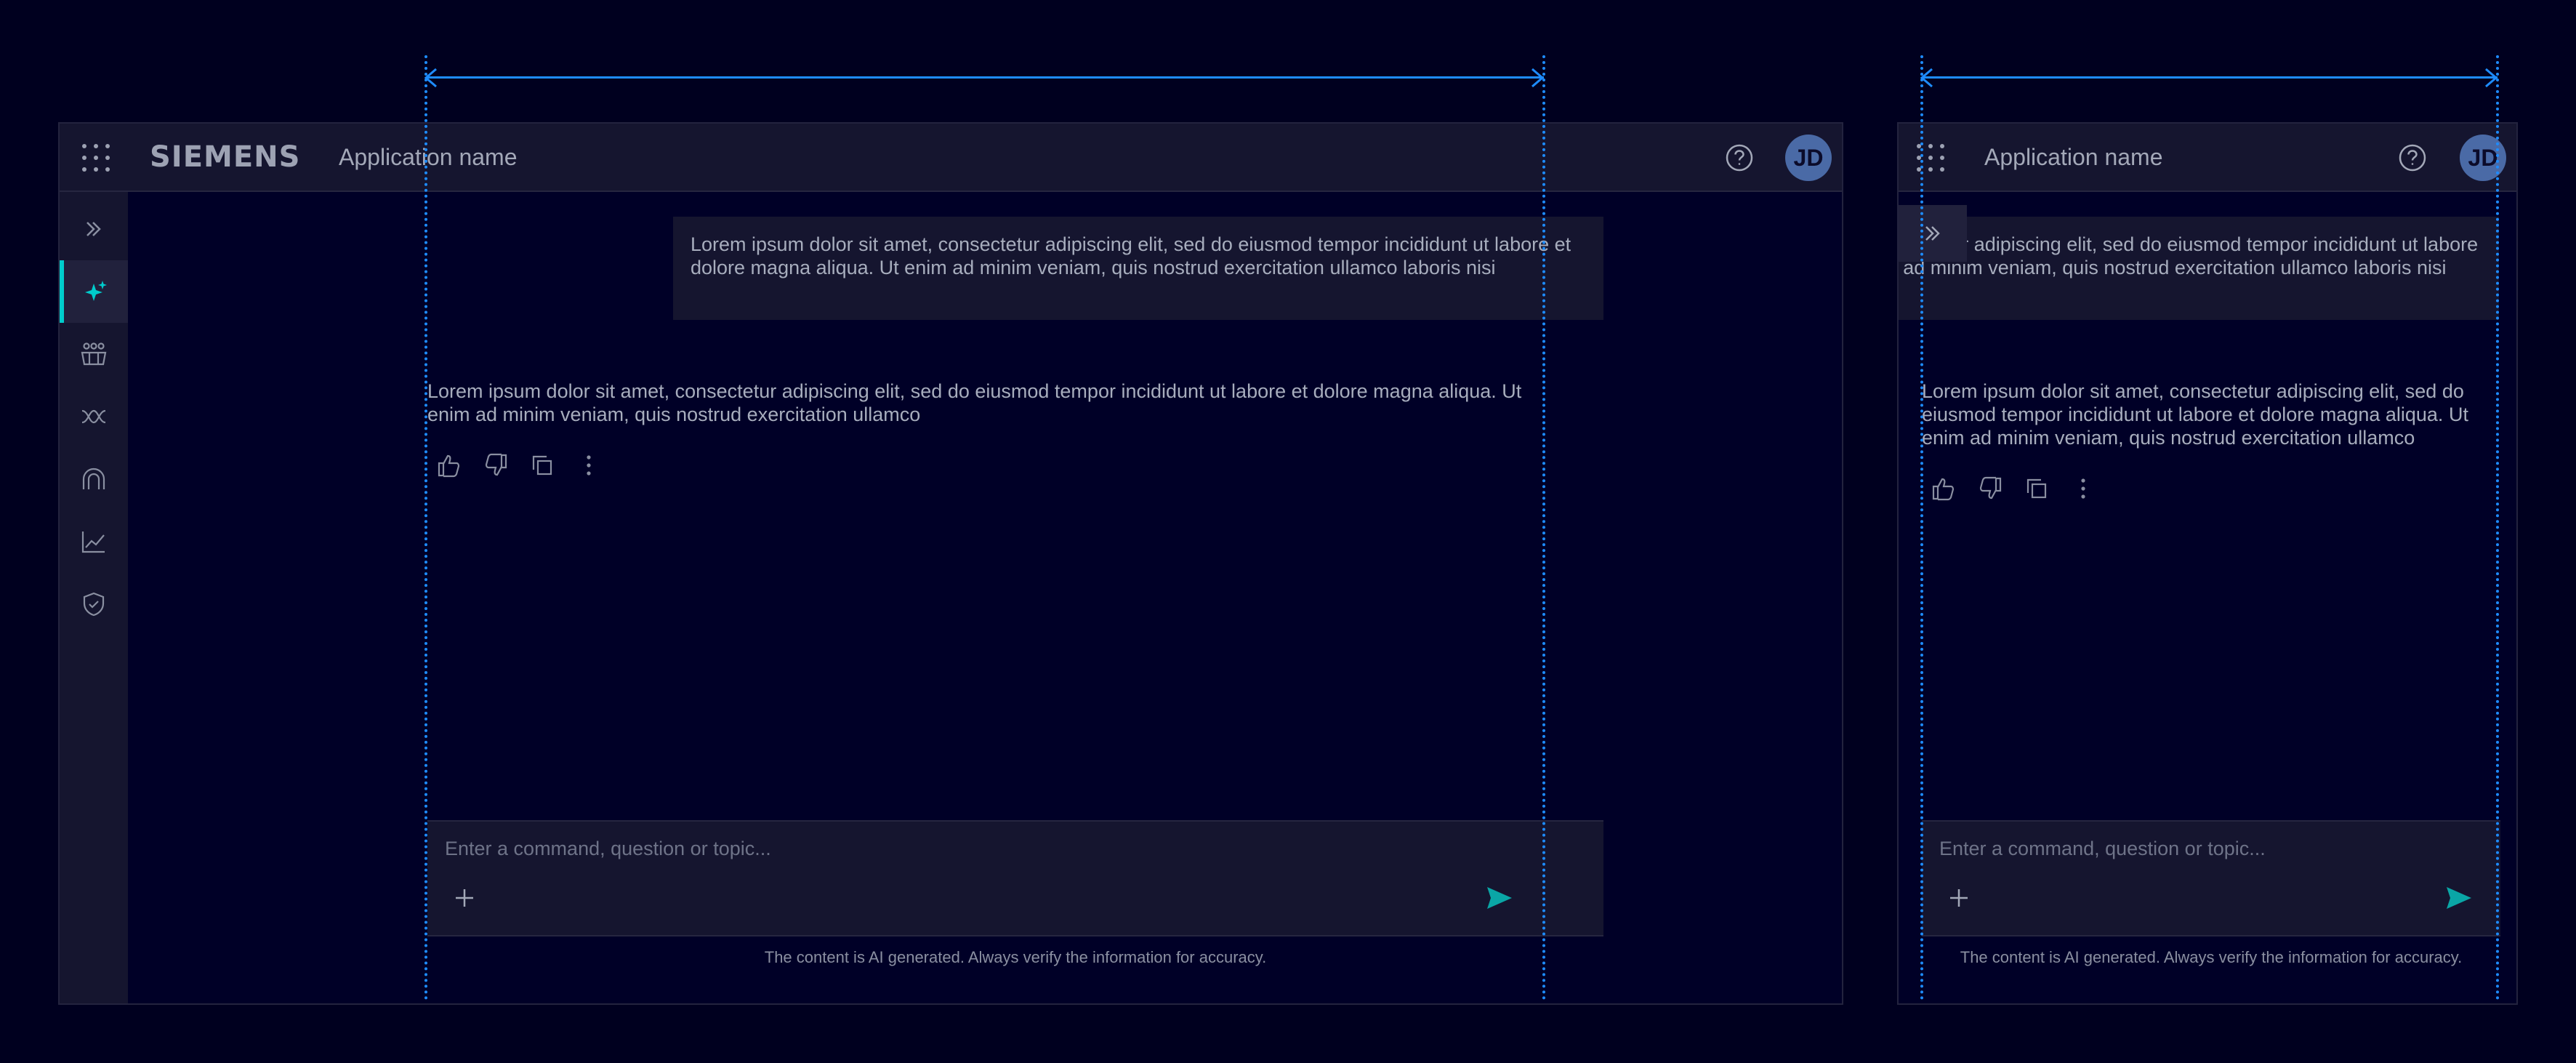  I want to click on sidebar-item-analytics, so click(94, 541).